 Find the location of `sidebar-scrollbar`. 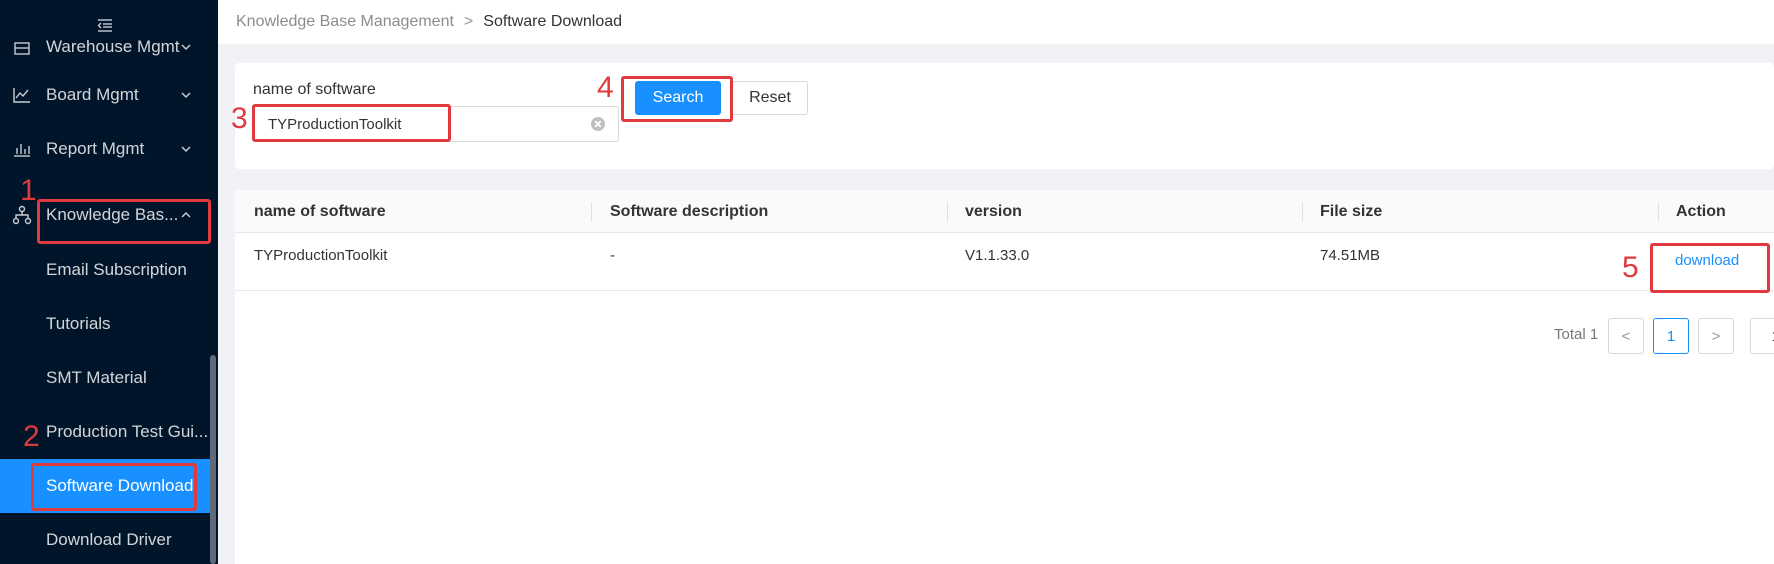

sidebar-scrollbar is located at coordinates (213, 459).